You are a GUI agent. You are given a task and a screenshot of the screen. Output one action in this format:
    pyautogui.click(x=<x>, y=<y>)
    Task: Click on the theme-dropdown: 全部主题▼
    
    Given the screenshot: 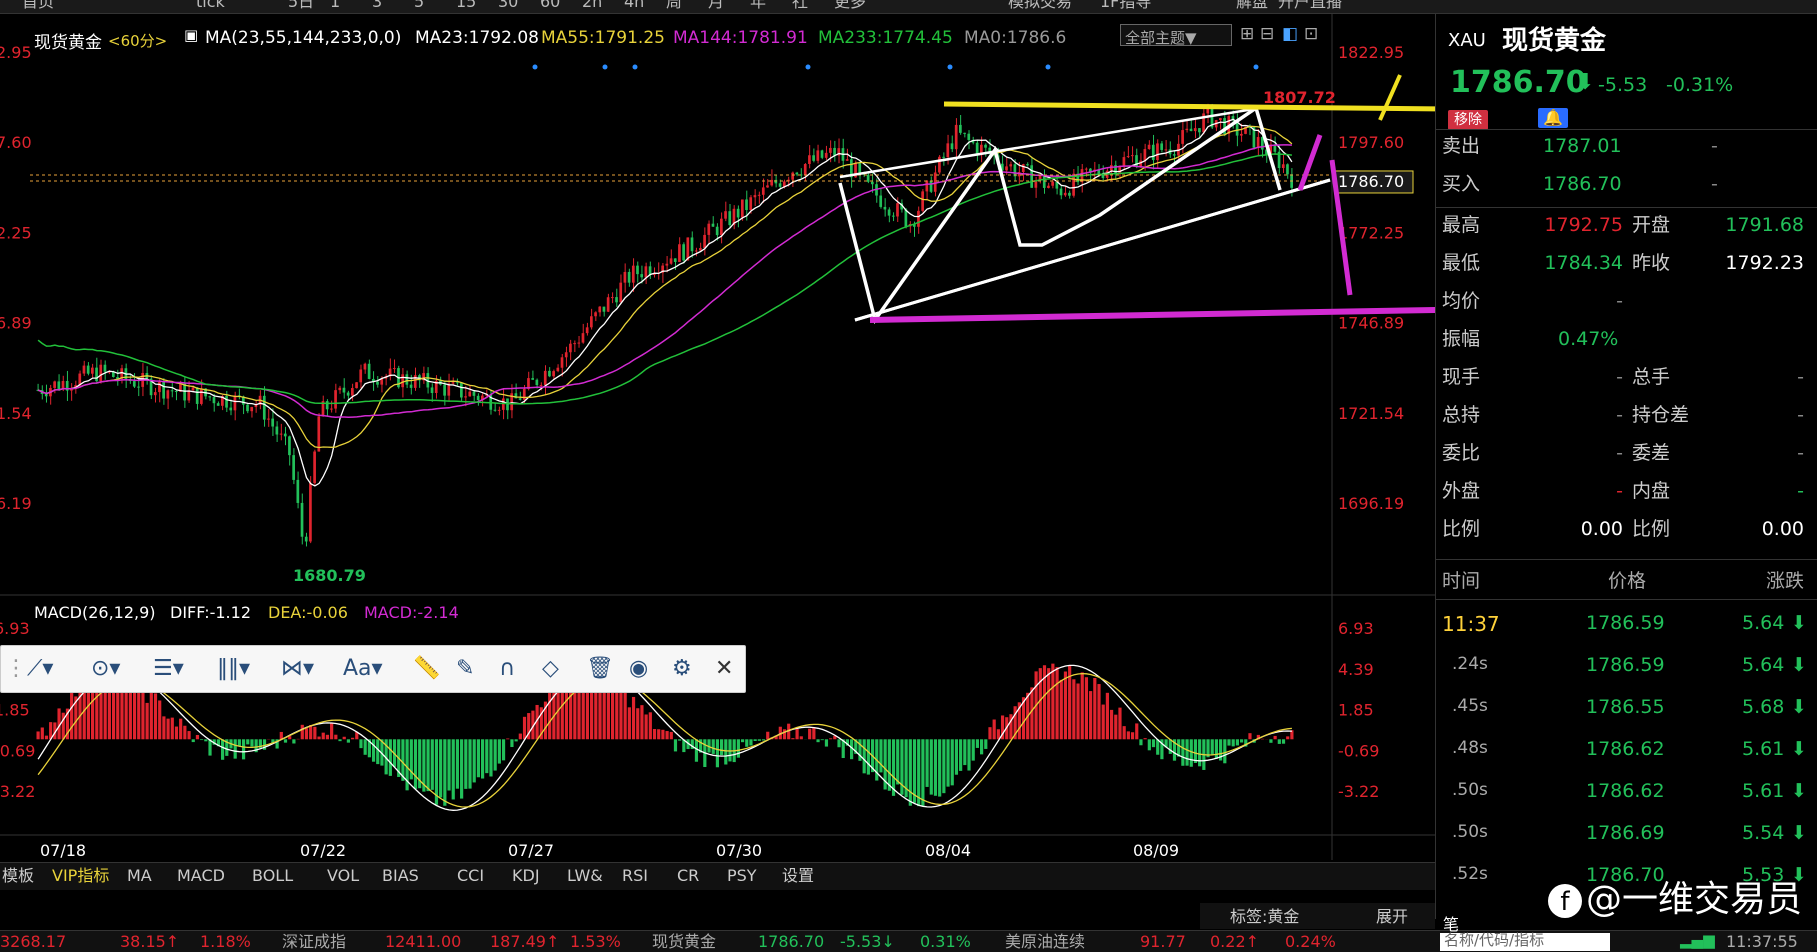 What is the action you would take?
    pyautogui.click(x=1176, y=35)
    